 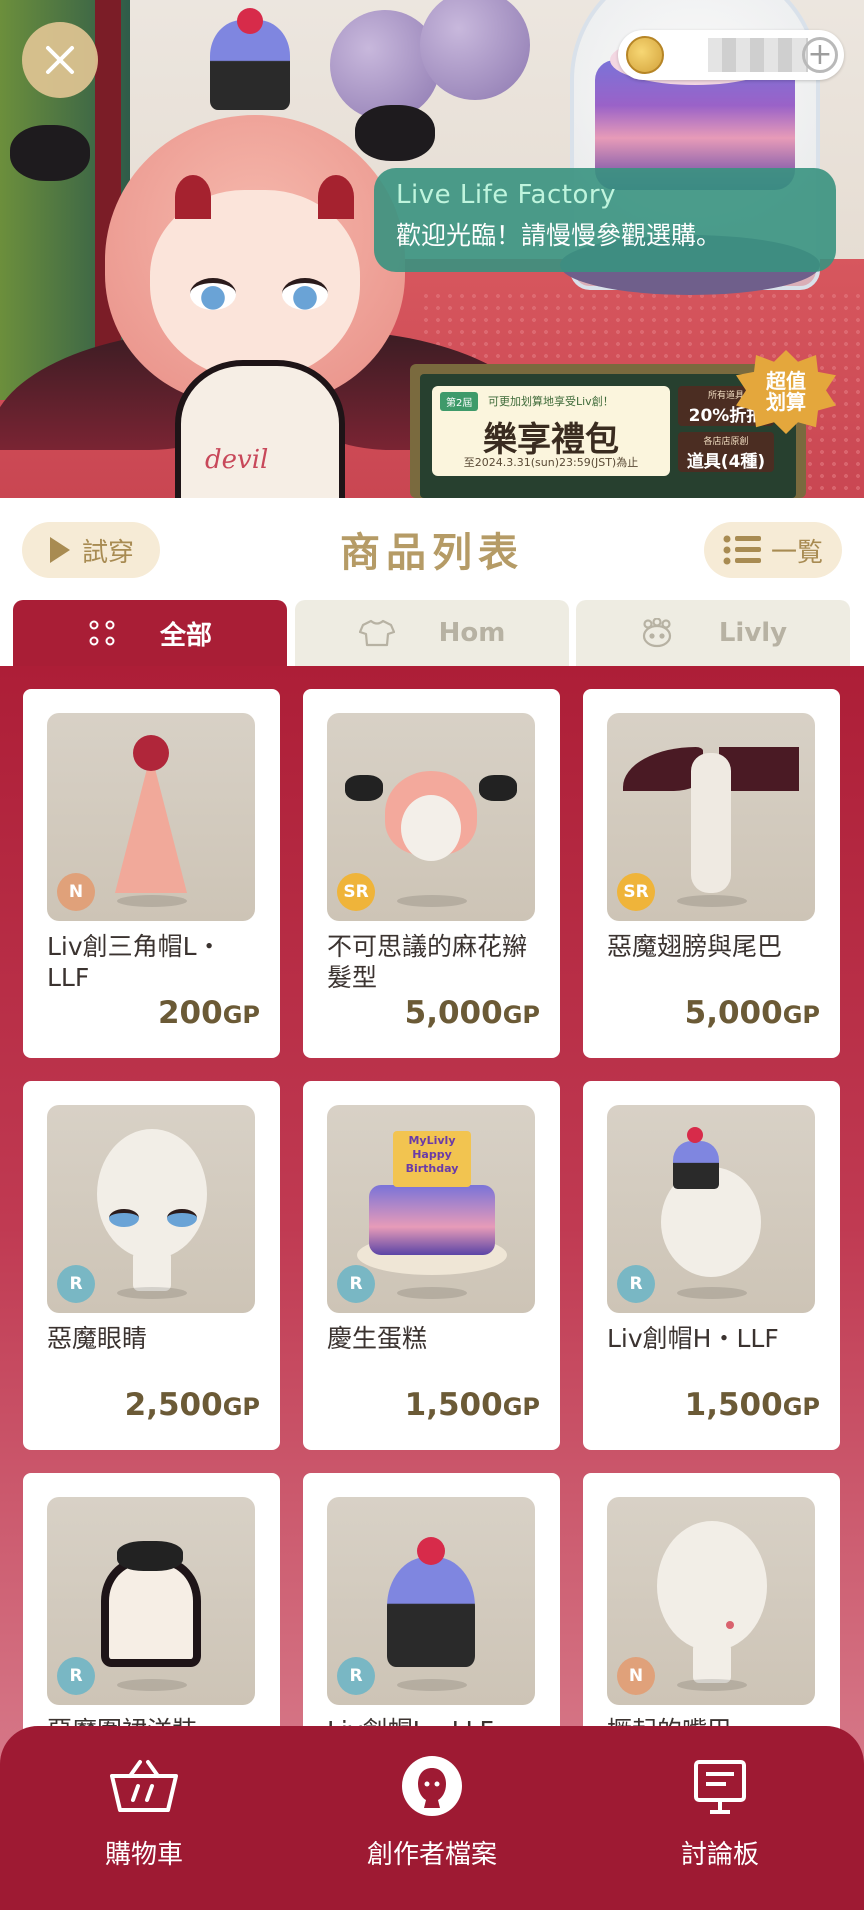 I want to click on product-price: 200GP, so click(x=209, y=1013).